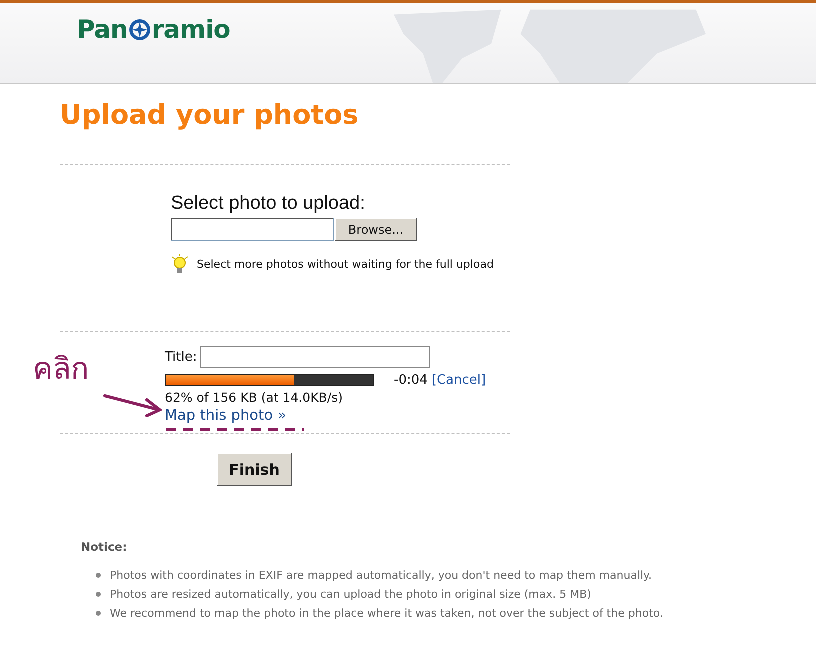  Describe the element at coordinates (133, 405) in the screenshot. I see `arrow-icon` at that location.